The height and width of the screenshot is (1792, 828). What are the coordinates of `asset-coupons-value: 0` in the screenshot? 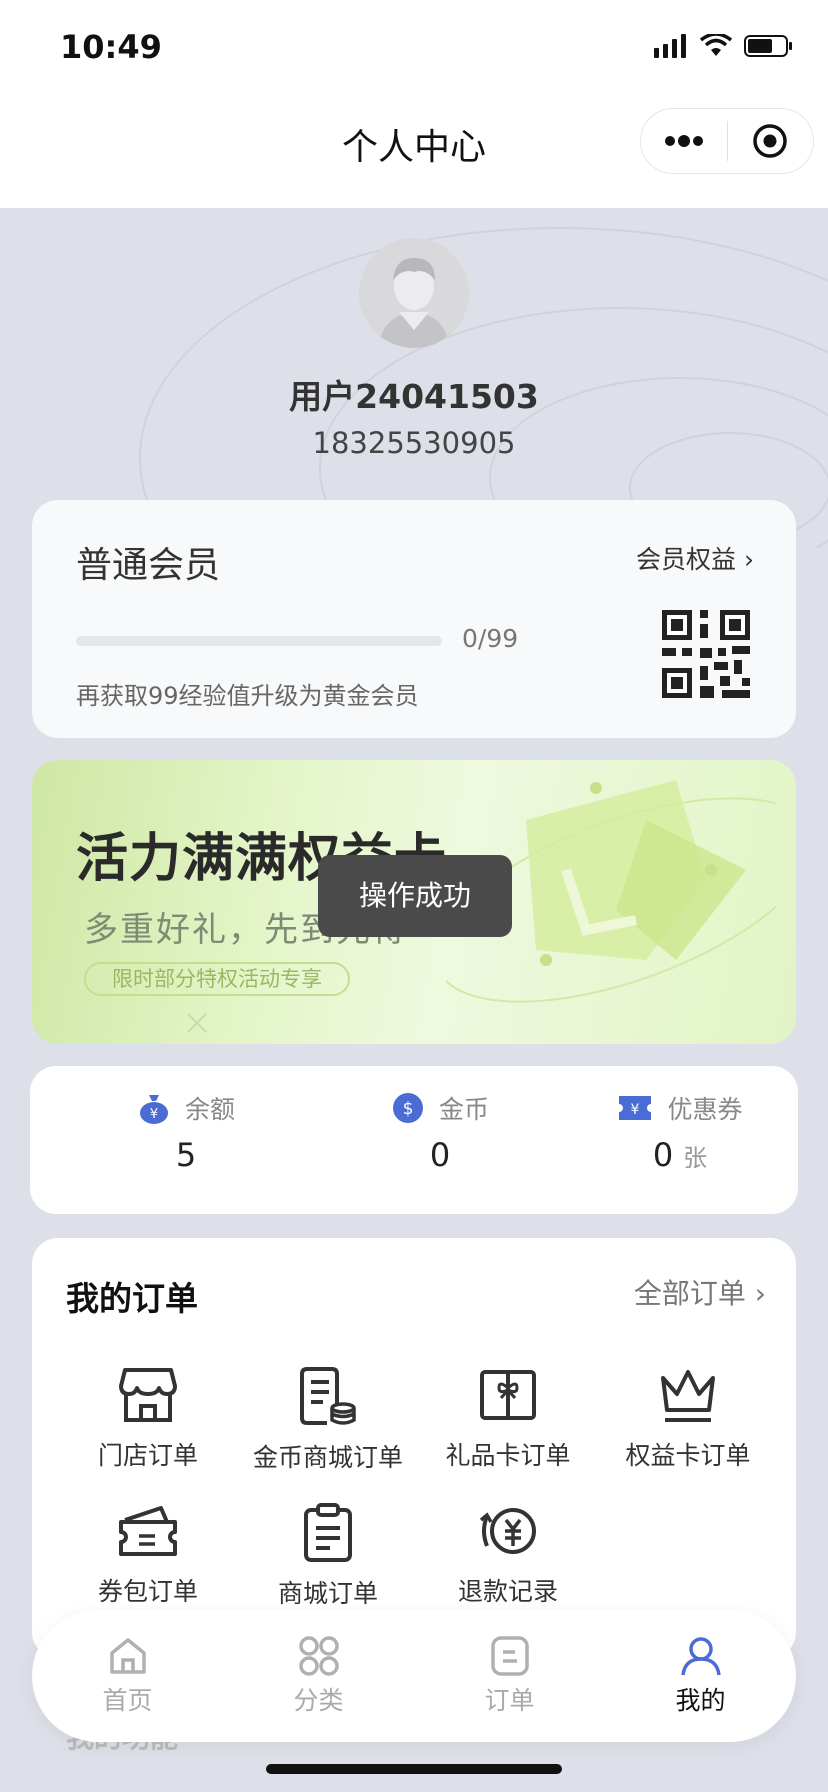 It's located at (663, 1155).